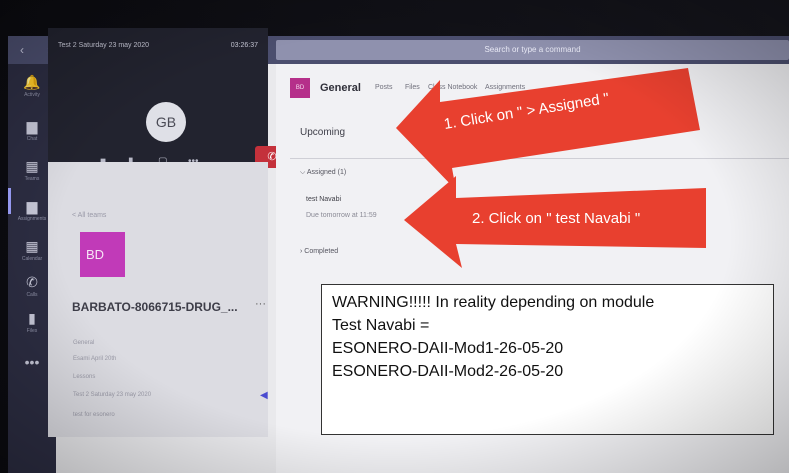 This screenshot has height=473, width=789. What do you see at coordinates (448, 371) in the screenshot?
I see `warning-line: ESONERO-DAII-Mod2-26-05-20` at bounding box center [448, 371].